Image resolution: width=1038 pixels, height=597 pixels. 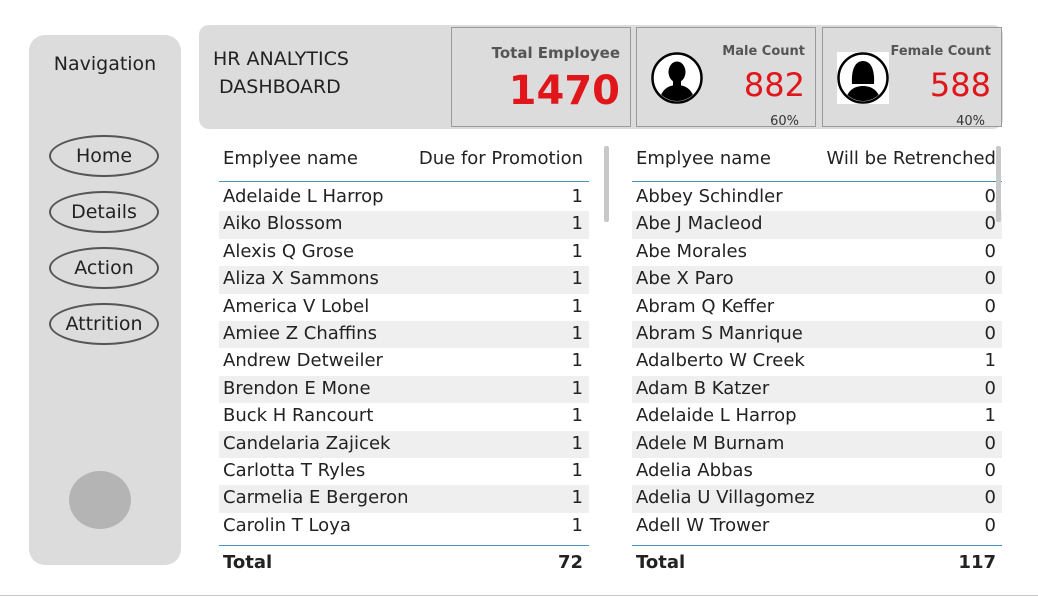 What do you see at coordinates (817, 280) in the screenshot?
I see `table-row: Abe X Paro 0` at bounding box center [817, 280].